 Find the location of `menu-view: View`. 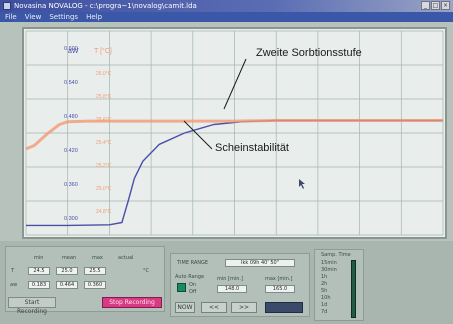

menu-view: View is located at coordinates (33, 17).